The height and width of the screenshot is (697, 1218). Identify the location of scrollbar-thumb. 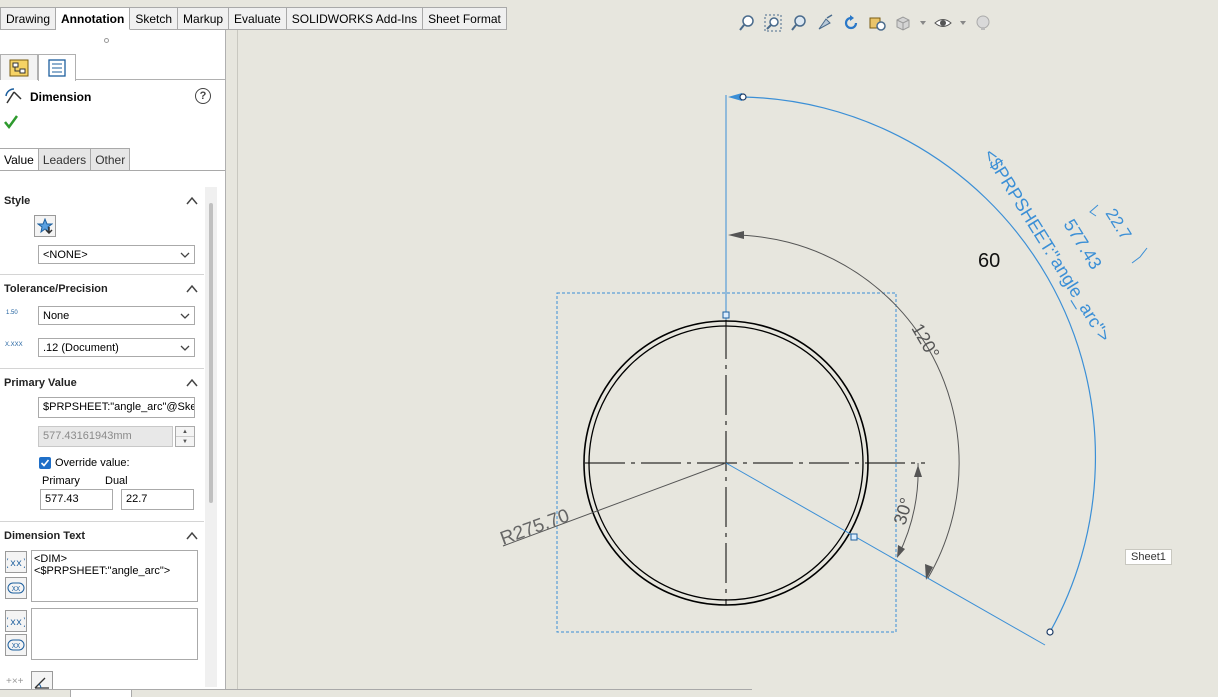
(211, 353).